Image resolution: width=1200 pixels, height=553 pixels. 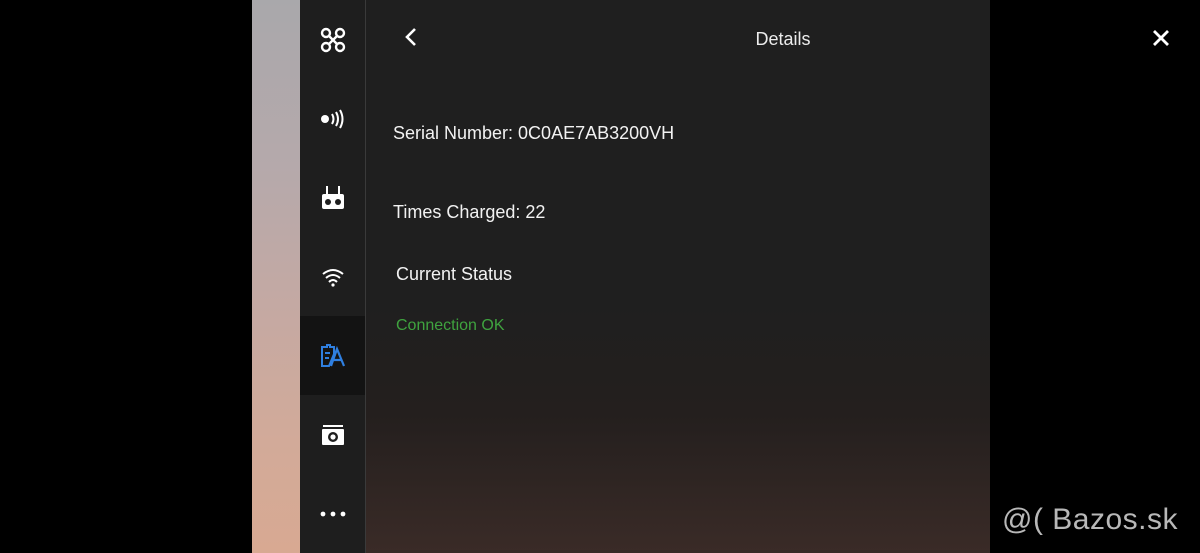 I want to click on sidebar-item-signal, so click(x=332, y=118).